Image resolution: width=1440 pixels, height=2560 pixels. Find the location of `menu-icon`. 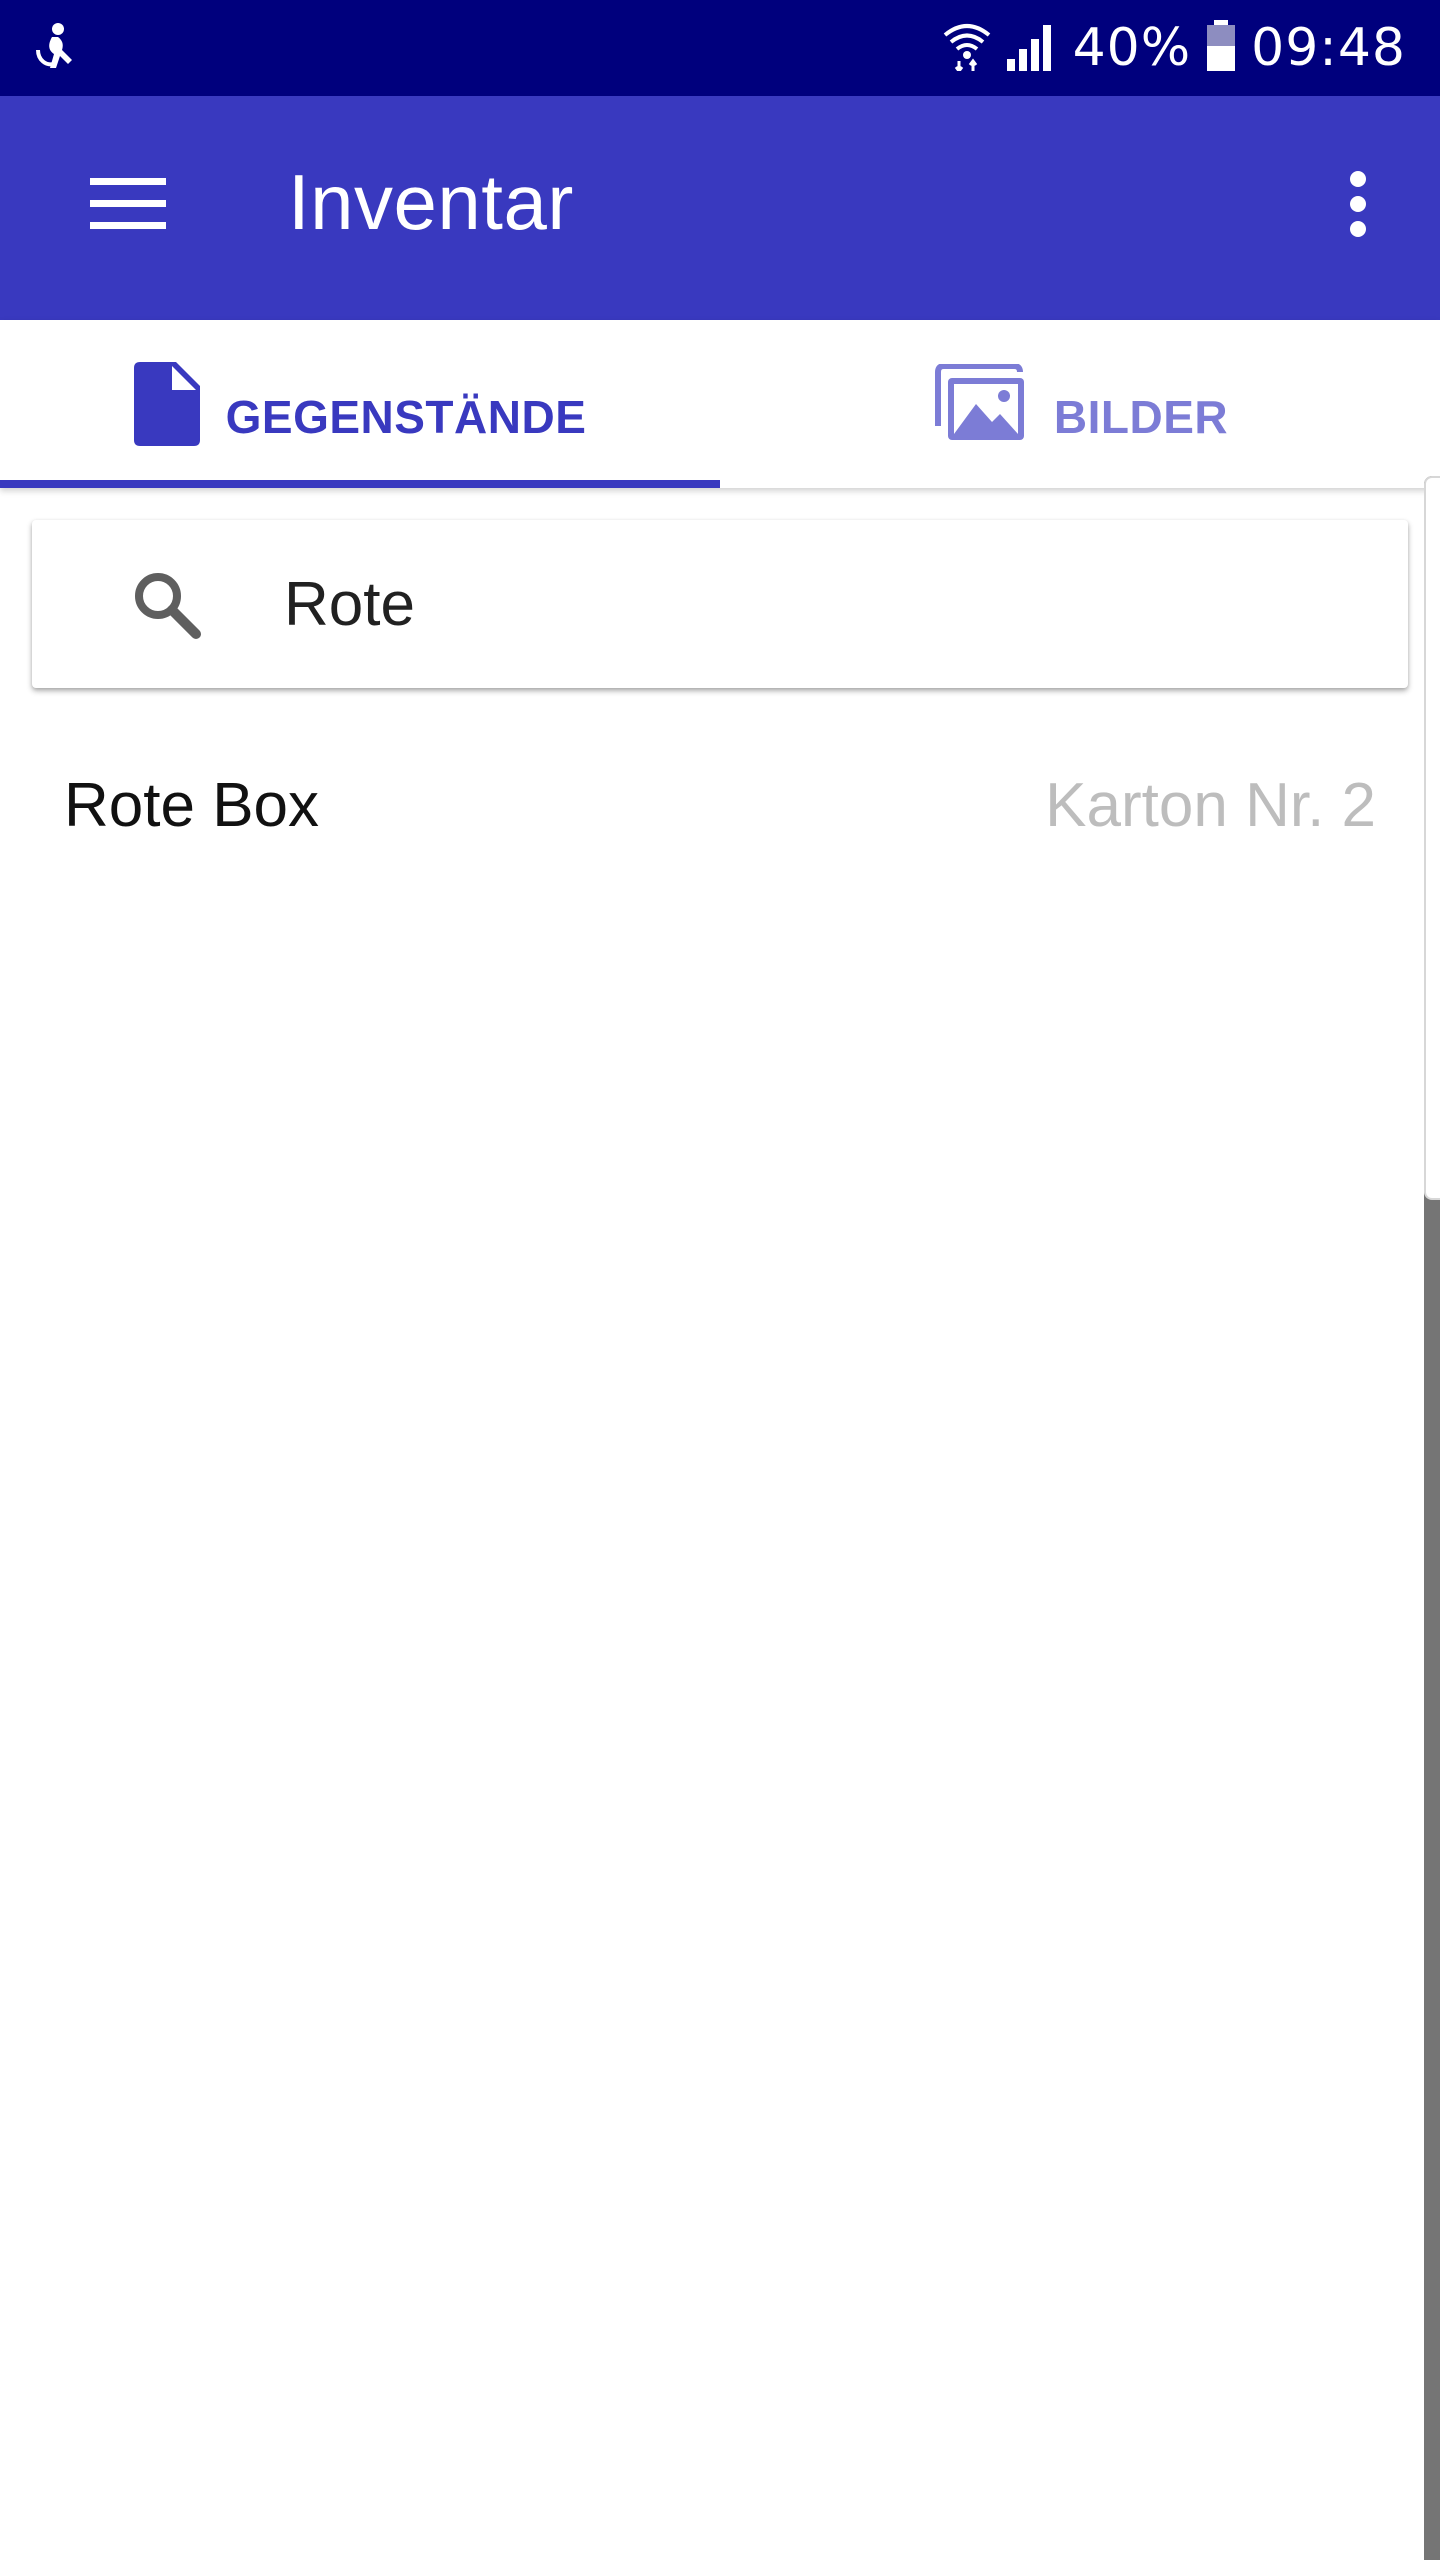

menu-icon is located at coordinates (128, 203).